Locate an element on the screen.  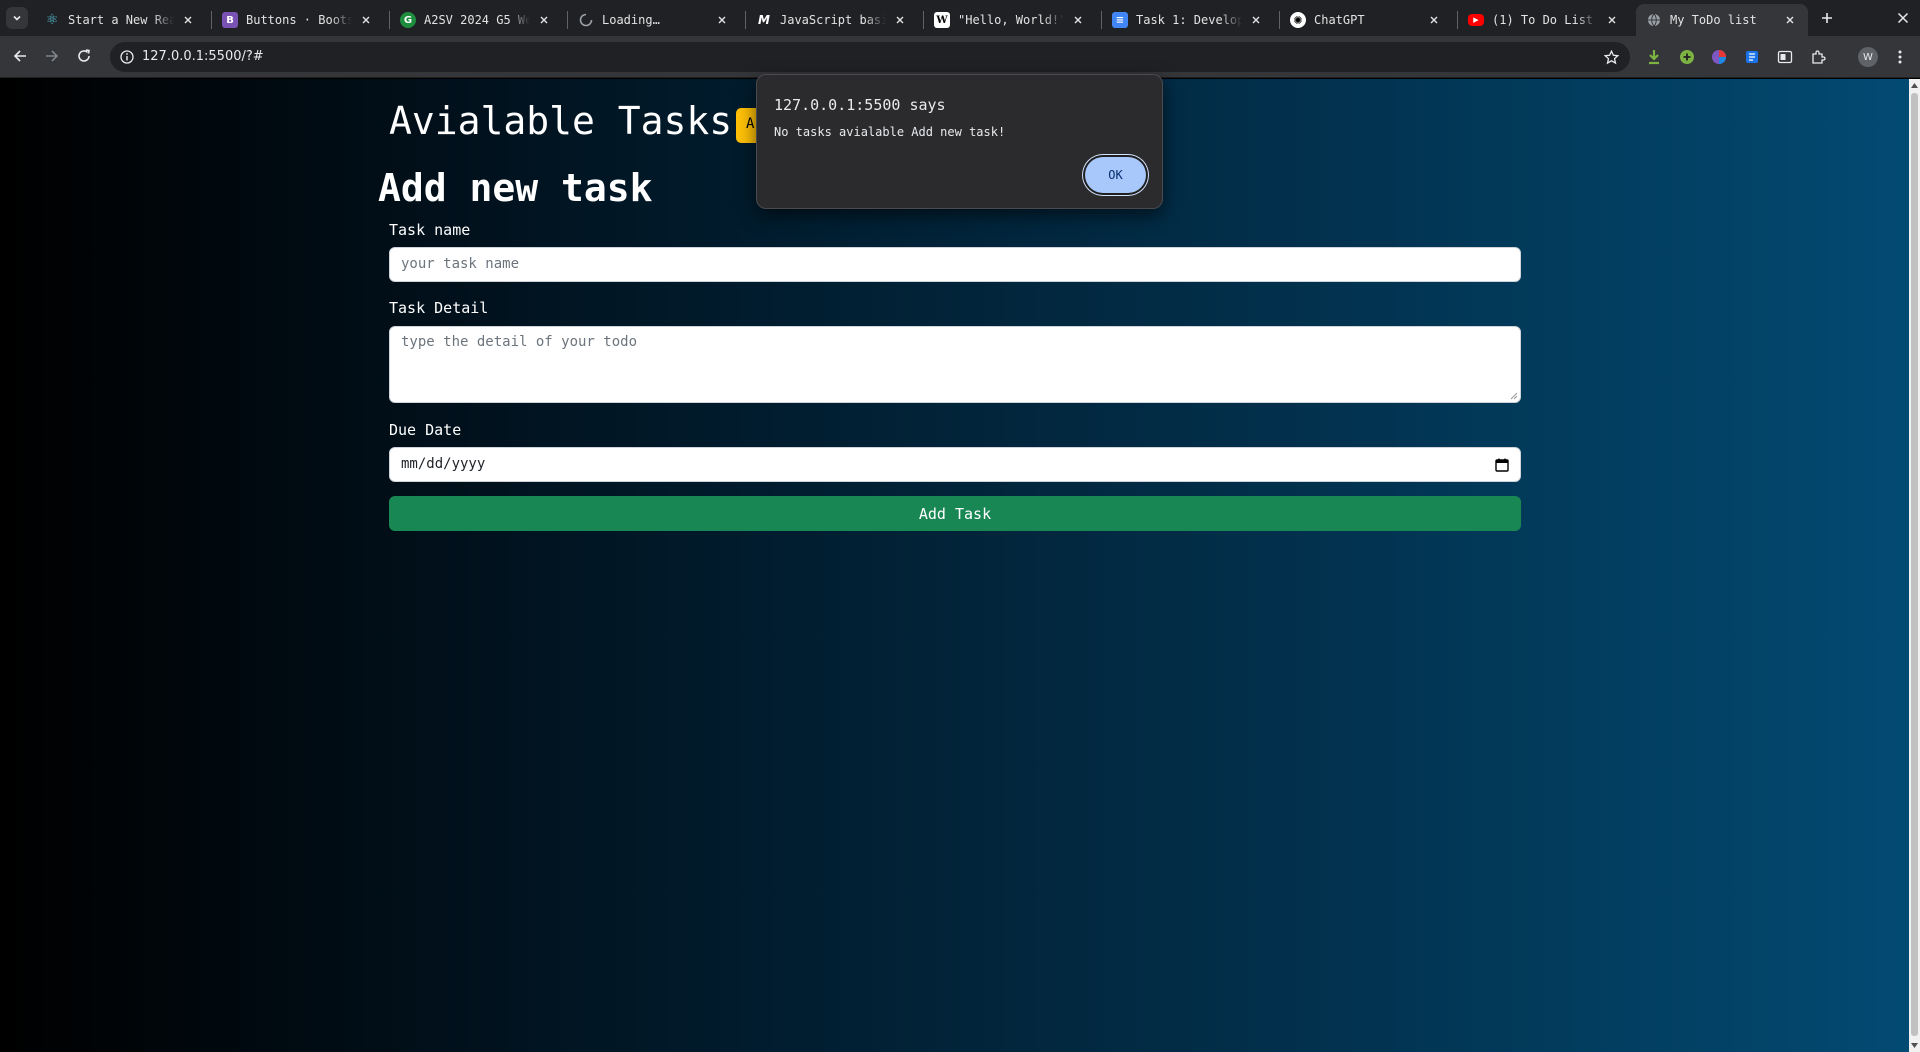
google-docs-icon: ≡ is located at coordinates (1120, 20).